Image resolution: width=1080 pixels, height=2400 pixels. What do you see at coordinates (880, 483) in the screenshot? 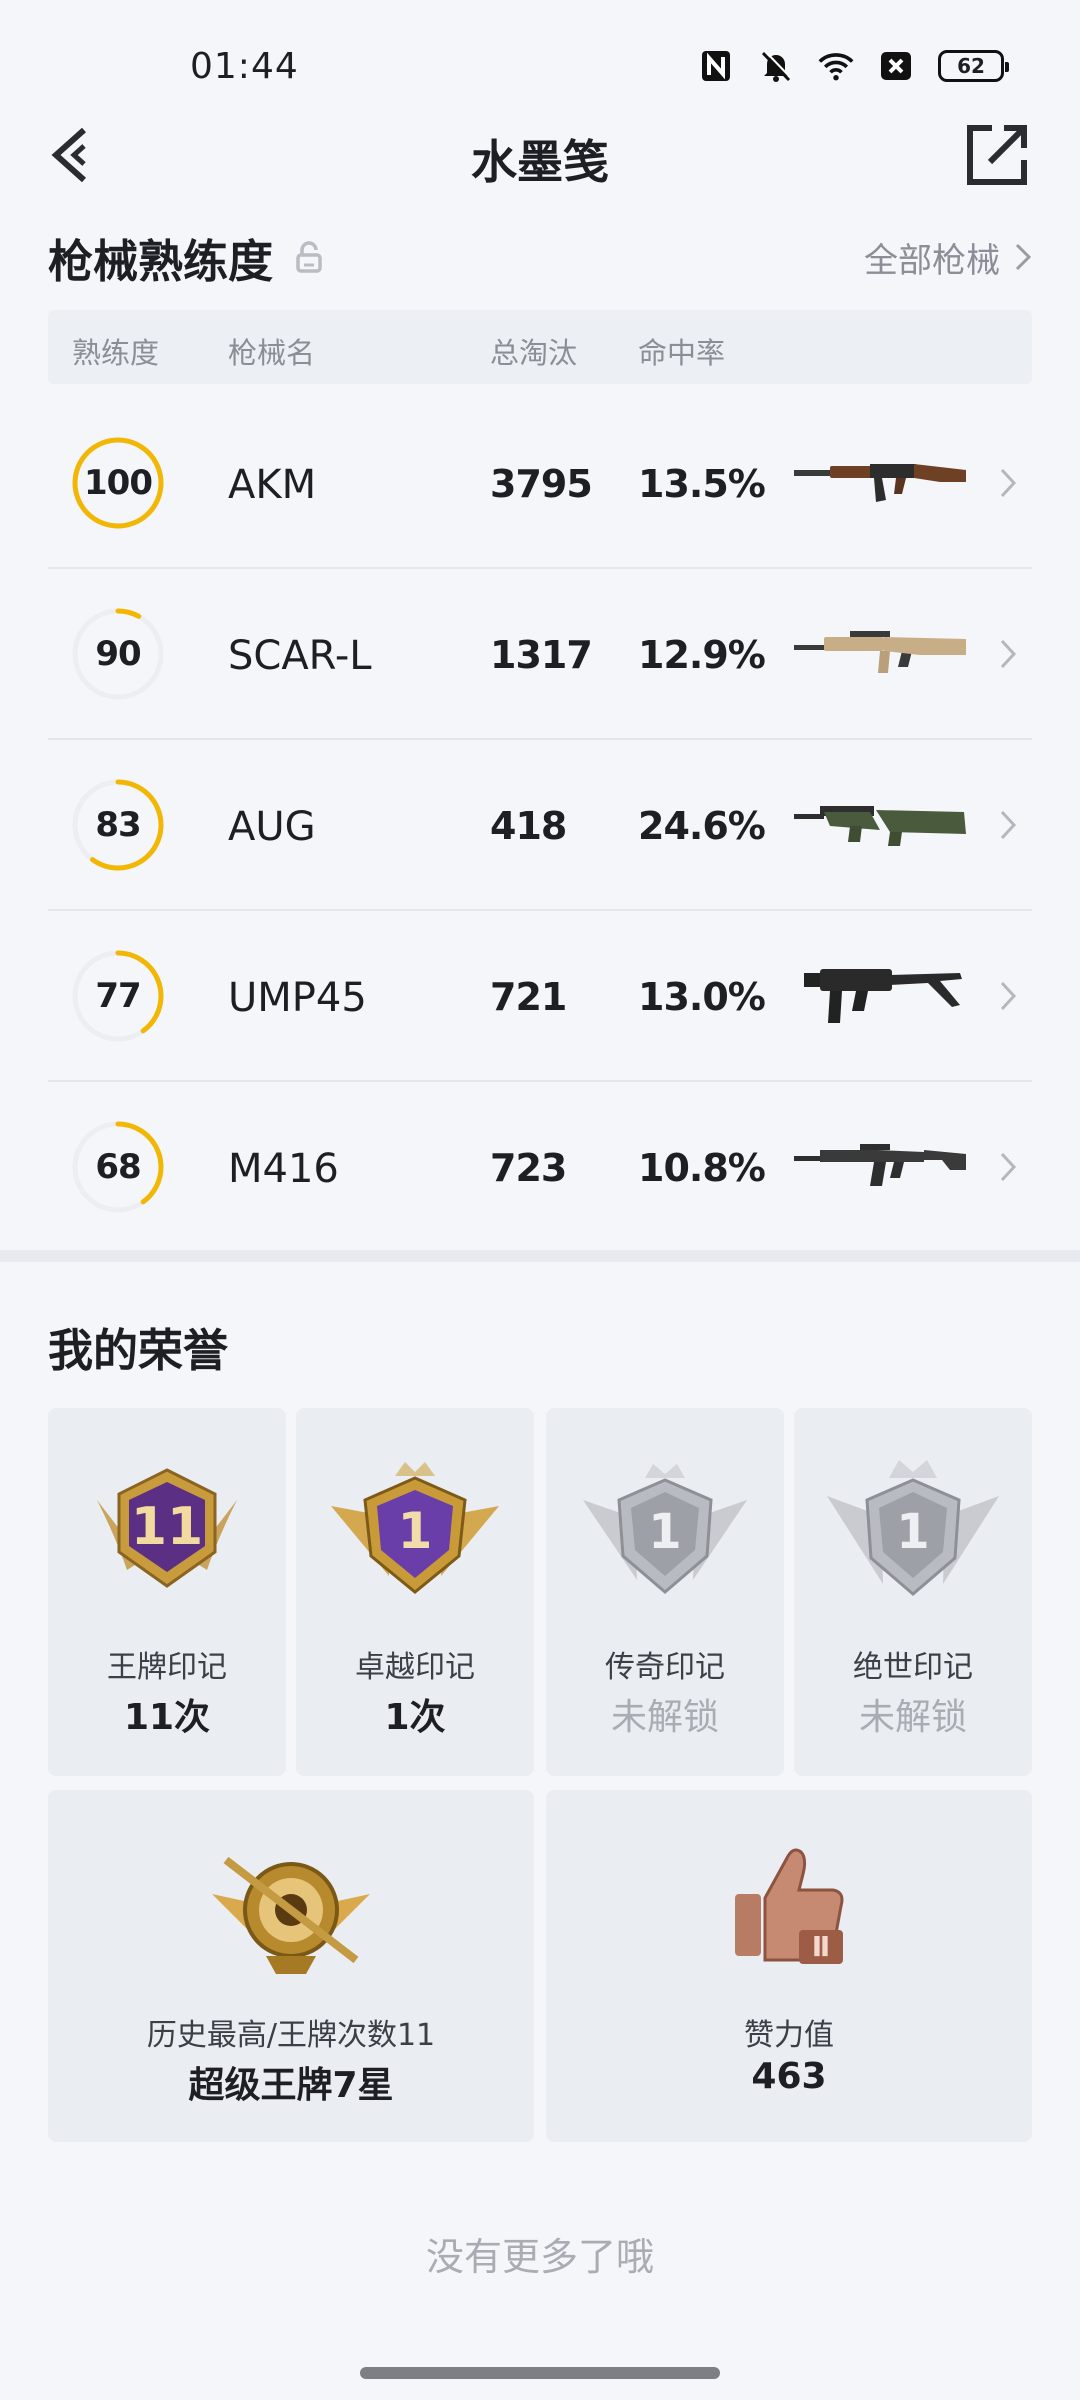
I see `akm-rifle-image` at bounding box center [880, 483].